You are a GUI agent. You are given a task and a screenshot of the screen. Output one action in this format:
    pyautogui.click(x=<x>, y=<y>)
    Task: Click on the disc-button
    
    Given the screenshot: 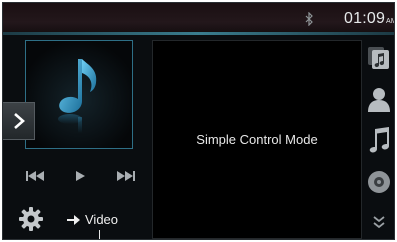 What is the action you would take?
    pyautogui.click(x=379, y=182)
    